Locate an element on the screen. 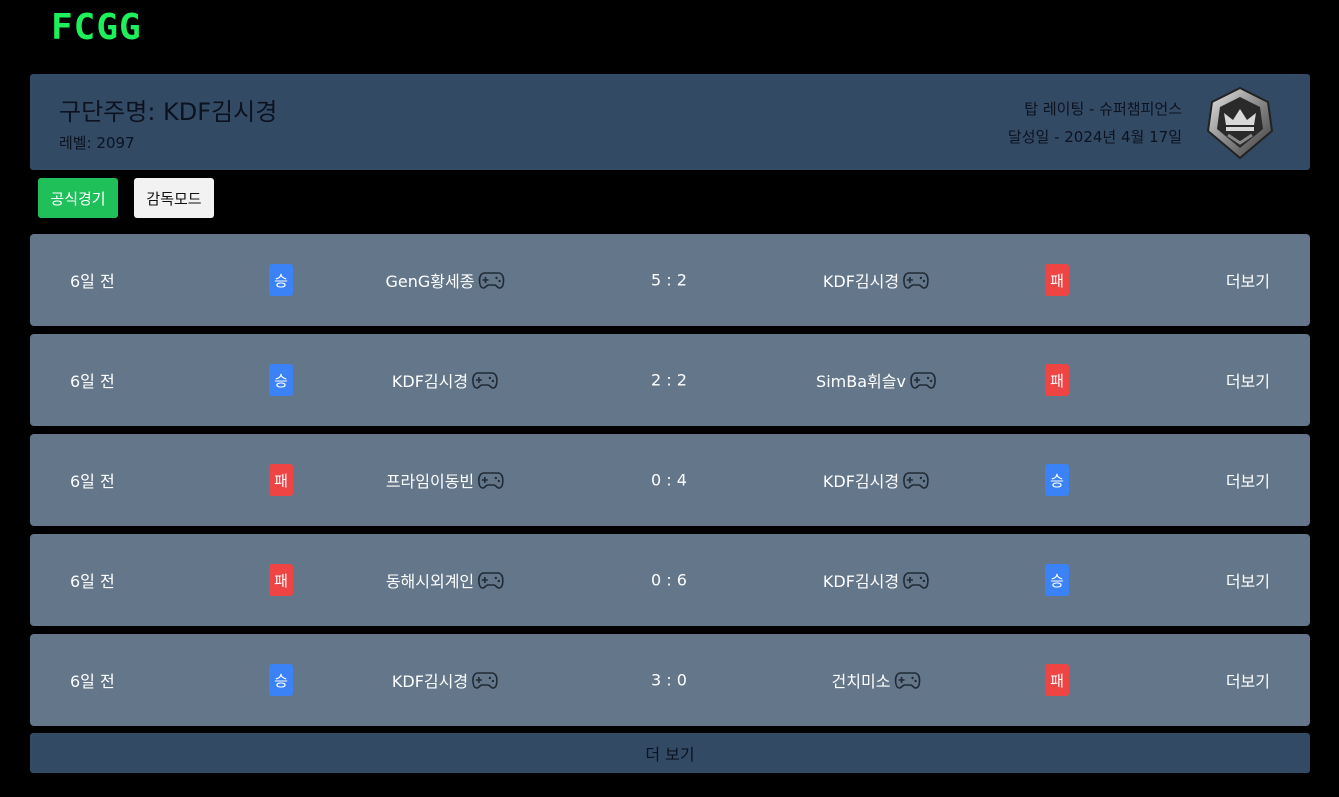 This screenshot has width=1339, height=797. match-row: 6일 전 승 KDF김시경 2 : 2 SimBa휘슬v 패 더보기 is located at coordinates (670, 380).